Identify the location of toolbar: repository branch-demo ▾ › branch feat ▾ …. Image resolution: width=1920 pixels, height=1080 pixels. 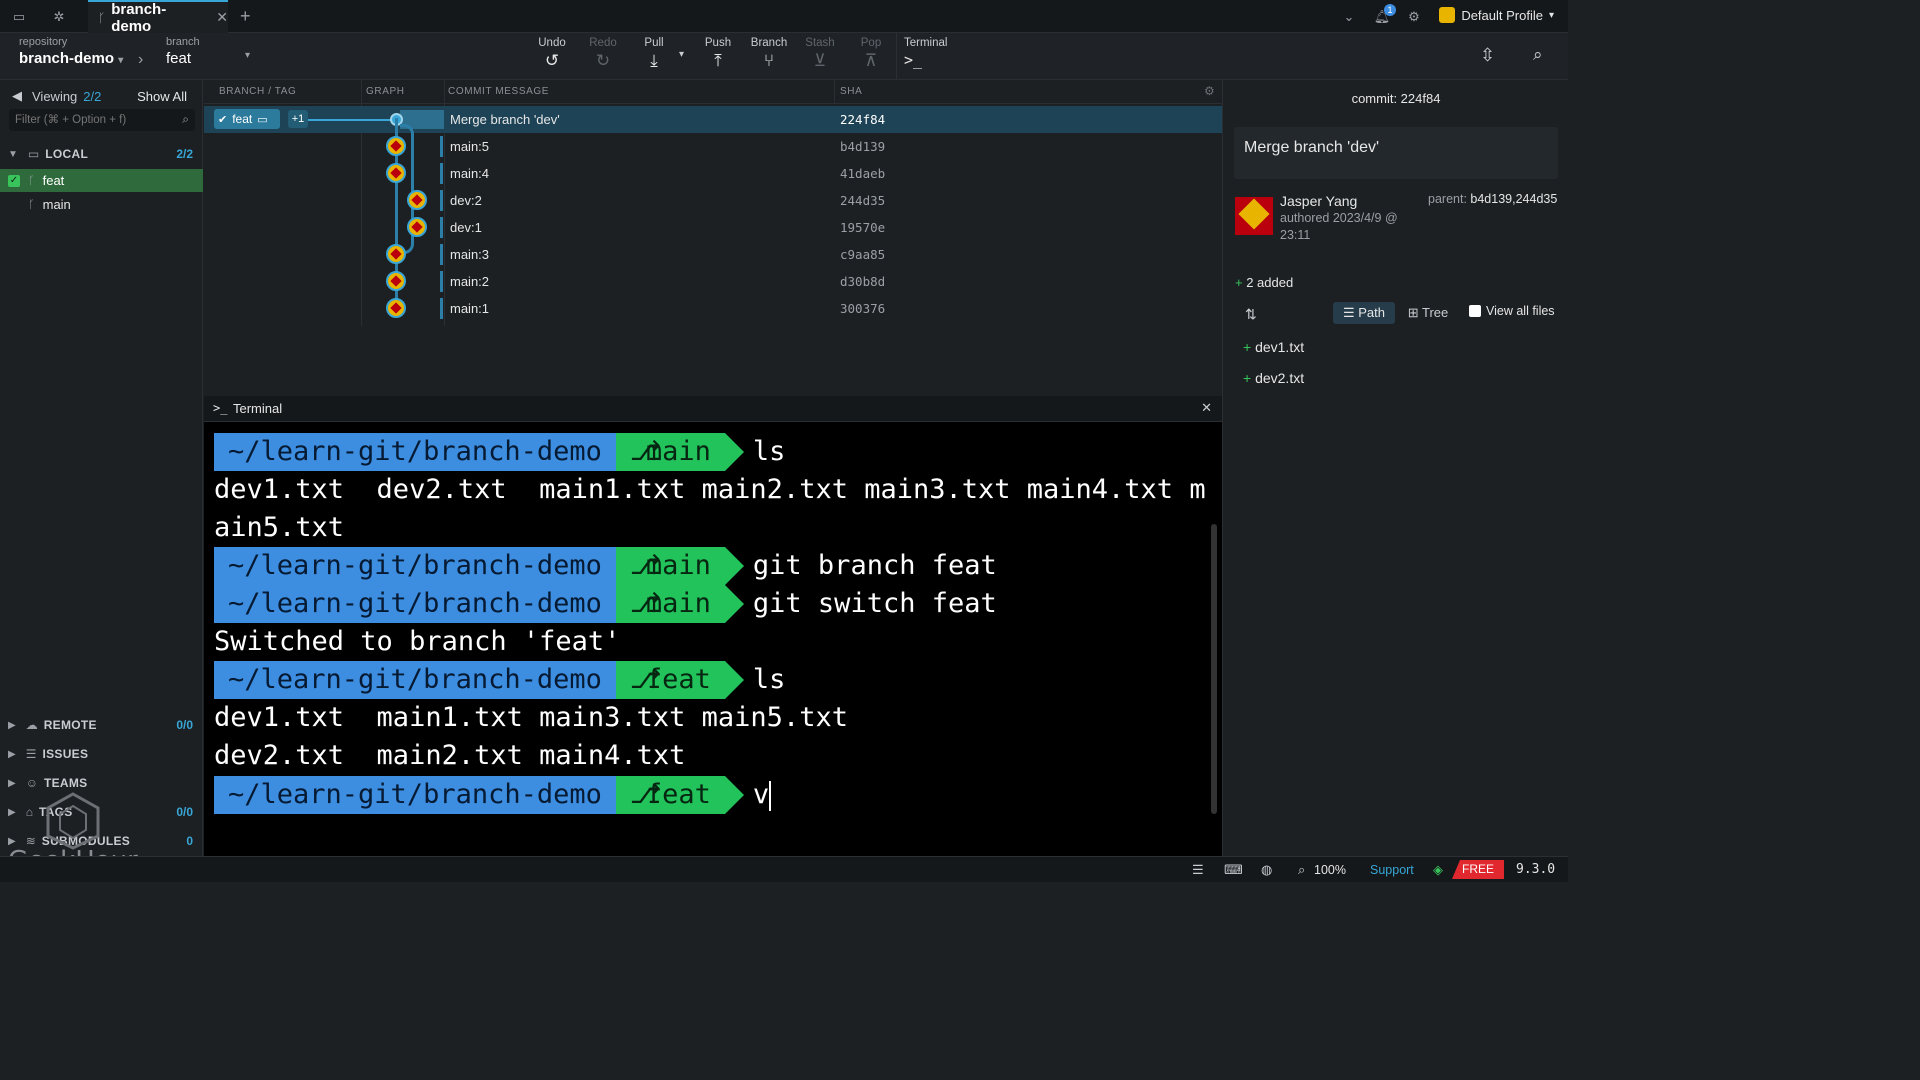
(784, 56).